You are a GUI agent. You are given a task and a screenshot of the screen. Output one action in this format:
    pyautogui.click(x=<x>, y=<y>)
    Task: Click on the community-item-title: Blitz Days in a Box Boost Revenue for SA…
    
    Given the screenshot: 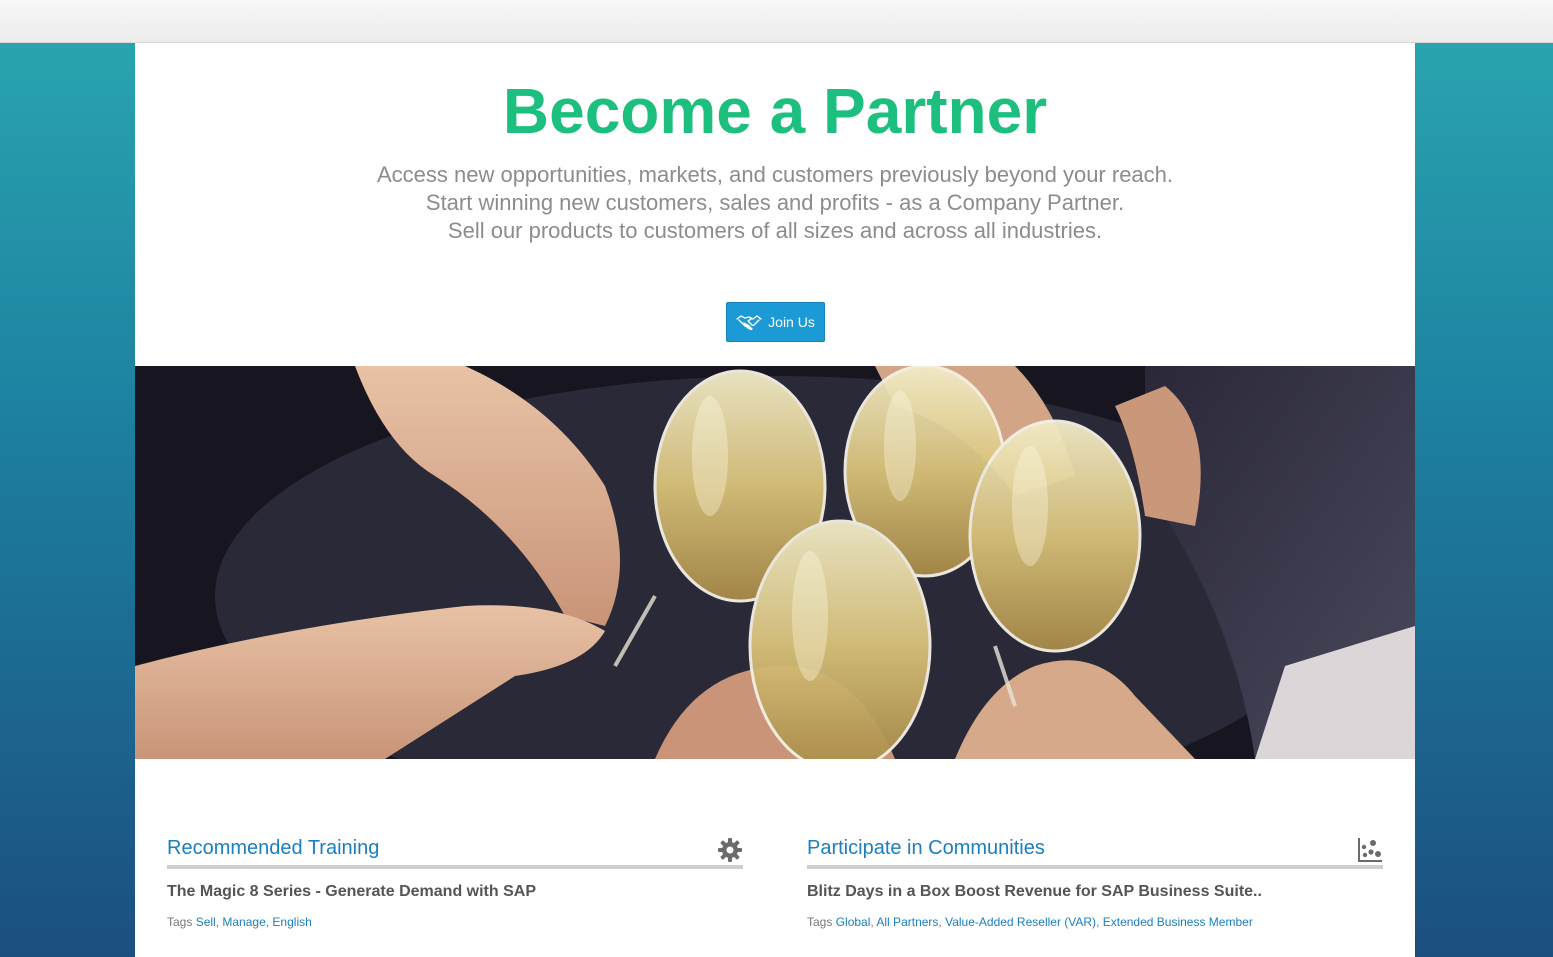 What is the action you would take?
    pyautogui.click(x=1095, y=892)
    